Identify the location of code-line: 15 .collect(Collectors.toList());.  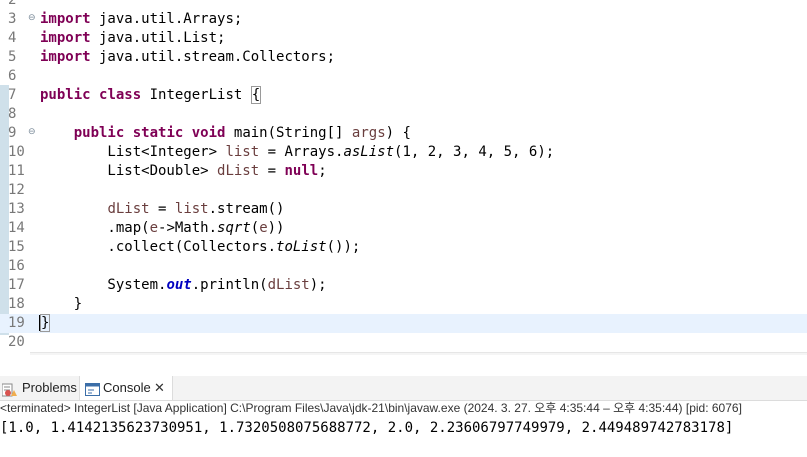
(403, 247).